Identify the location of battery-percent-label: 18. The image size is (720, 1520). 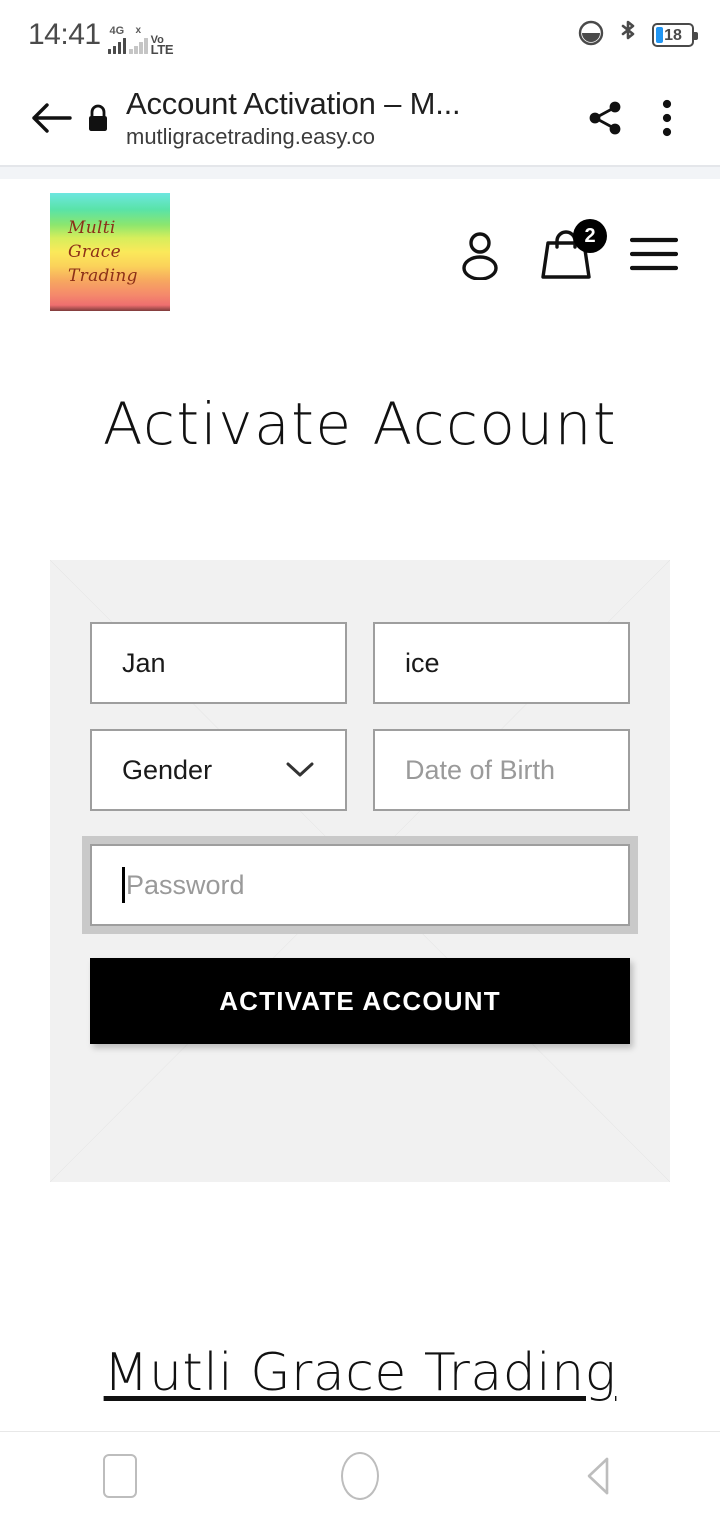
(673, 35).